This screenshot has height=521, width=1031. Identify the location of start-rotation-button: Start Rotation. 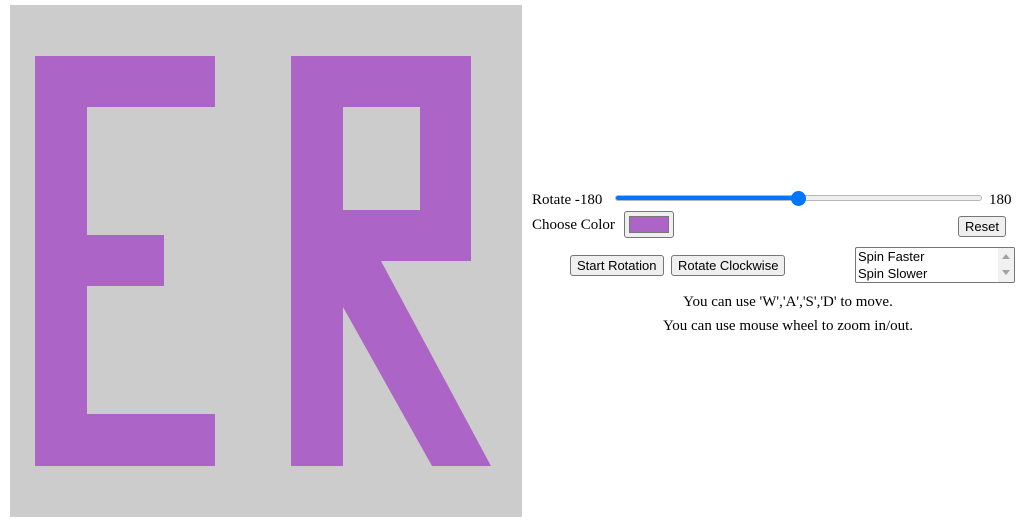
(617, 265).